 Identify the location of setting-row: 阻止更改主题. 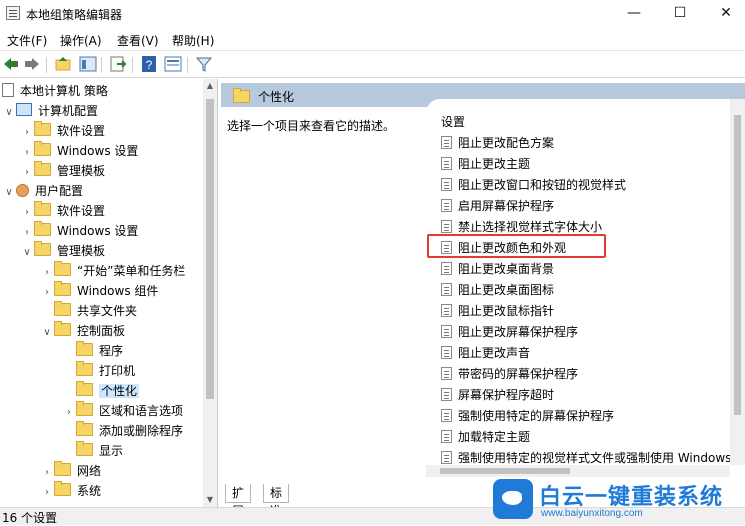
(485, 164).